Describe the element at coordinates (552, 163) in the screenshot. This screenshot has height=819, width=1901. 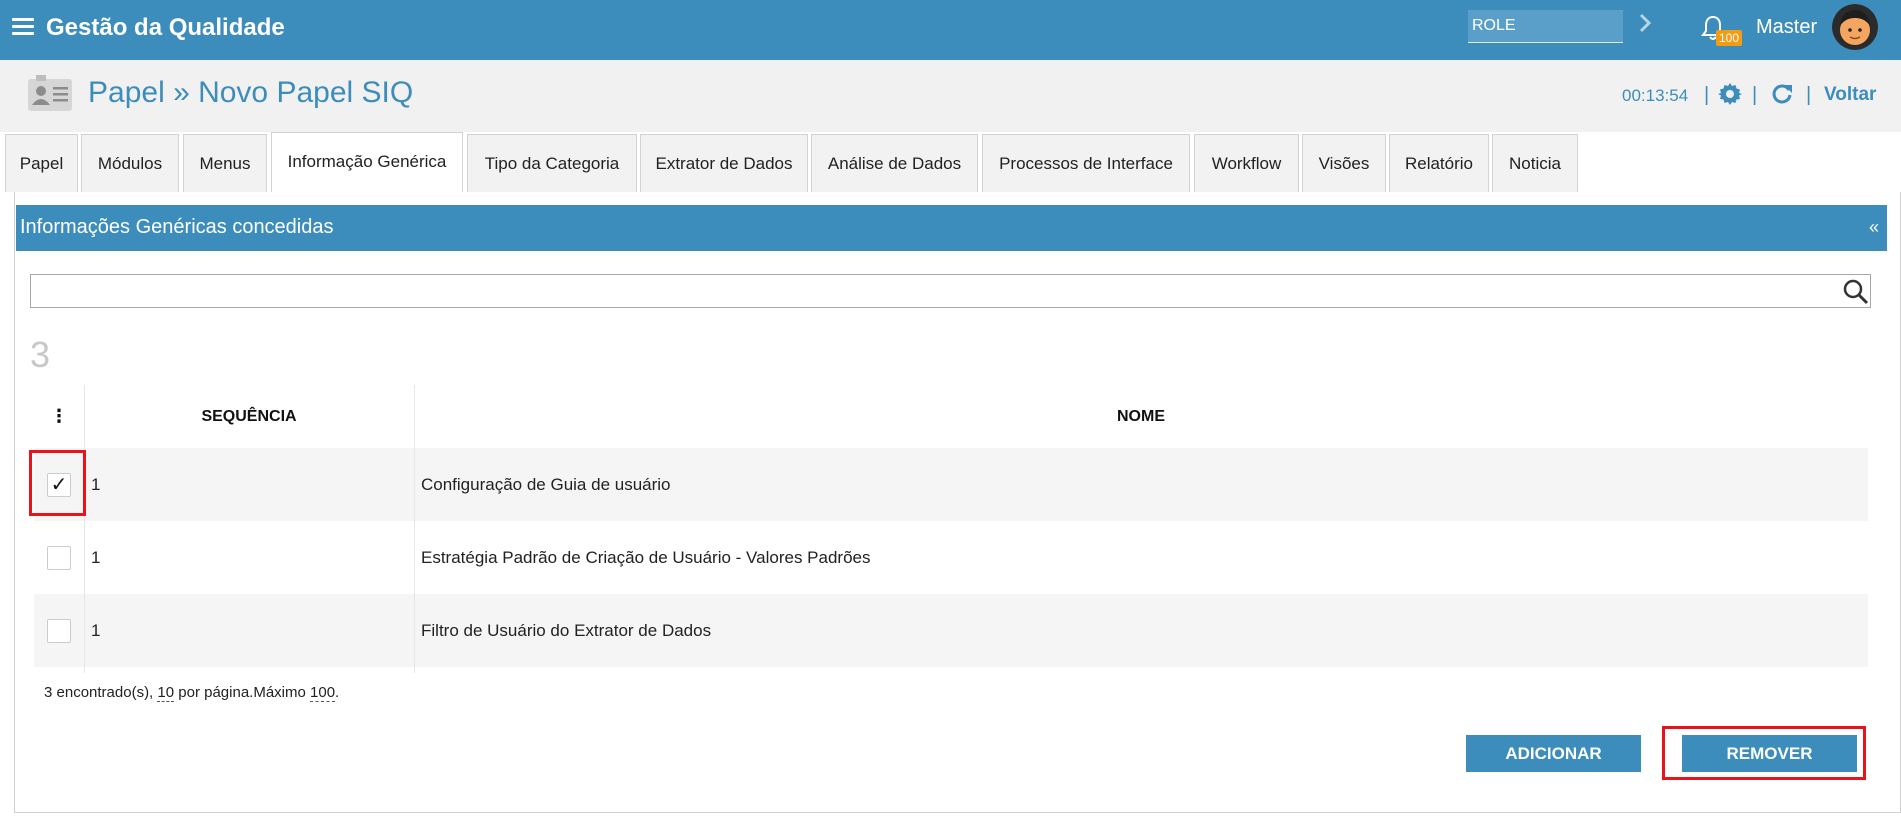
I see `tab-tipo-da-categoria: Tipo da Categoria` at that location.